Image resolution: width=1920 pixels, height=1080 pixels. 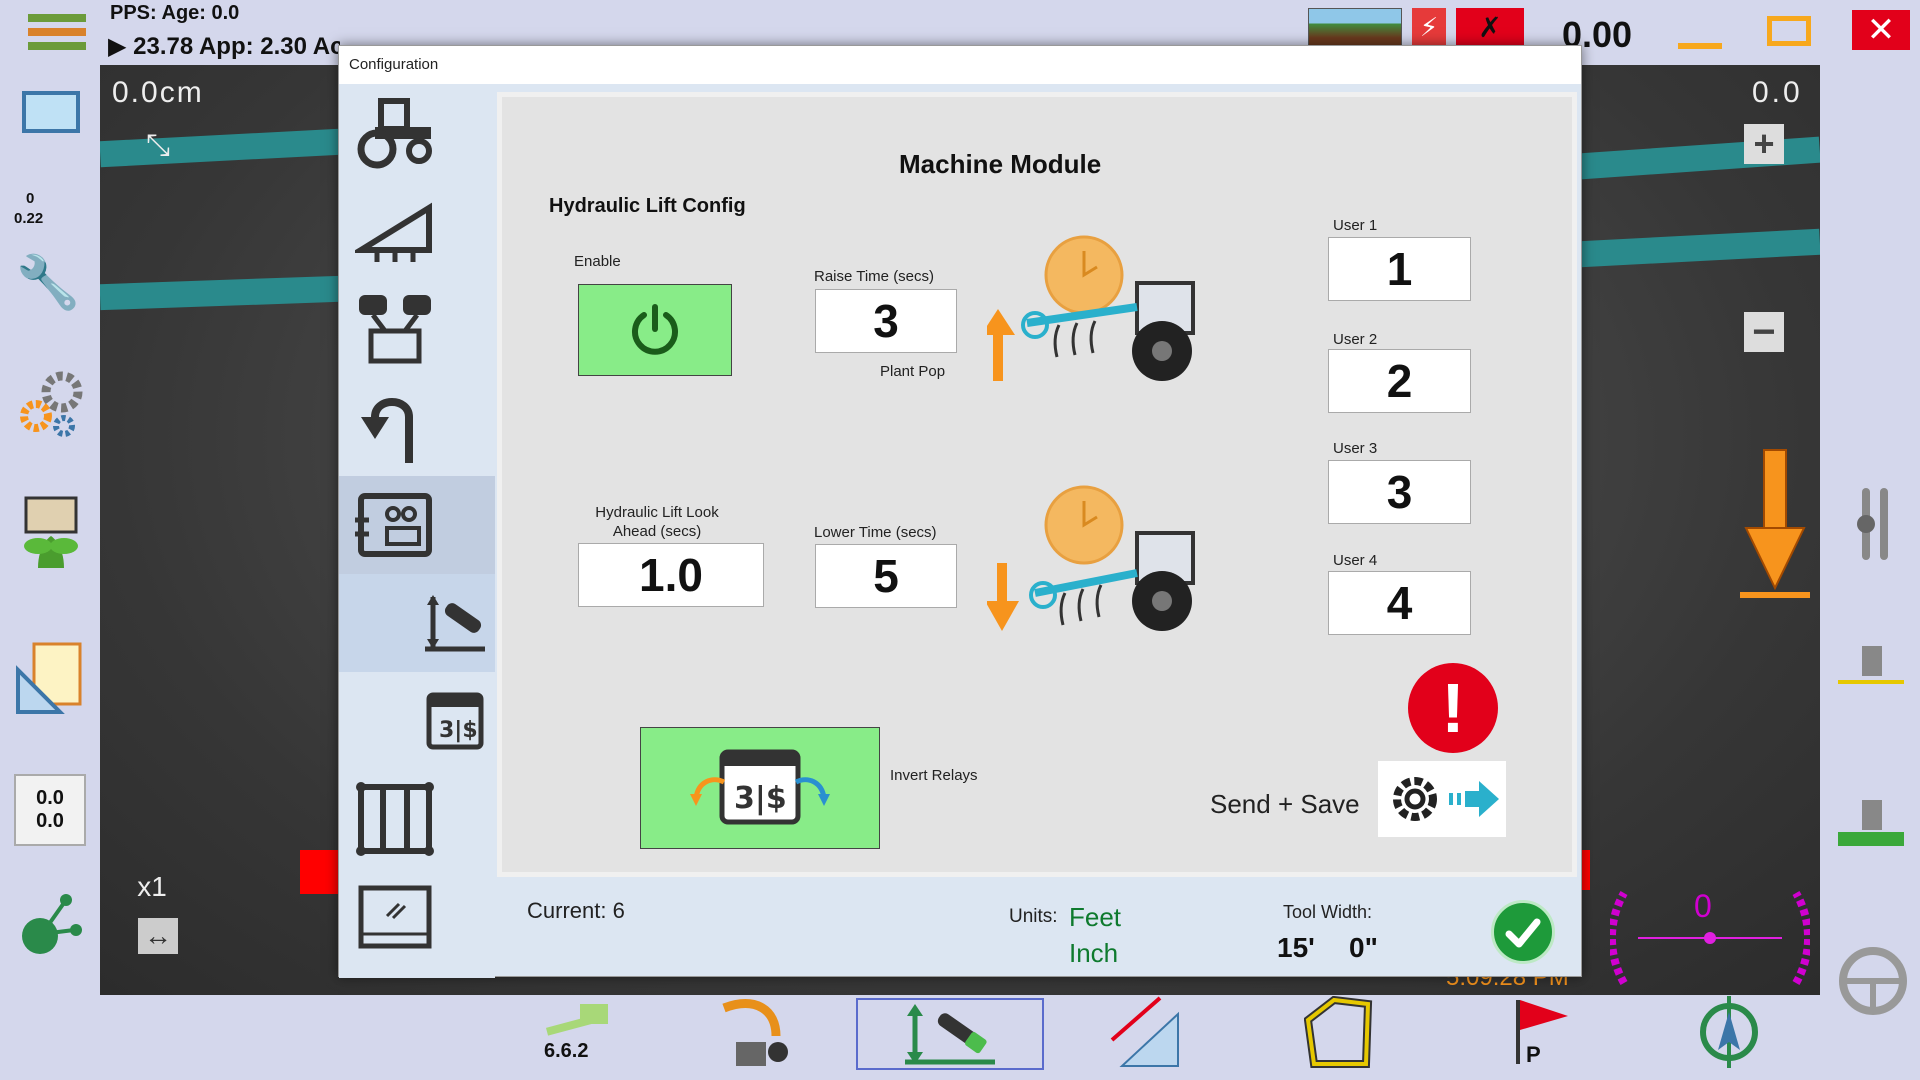 I want to click on send-save-button, so click(x=1442, y=799).